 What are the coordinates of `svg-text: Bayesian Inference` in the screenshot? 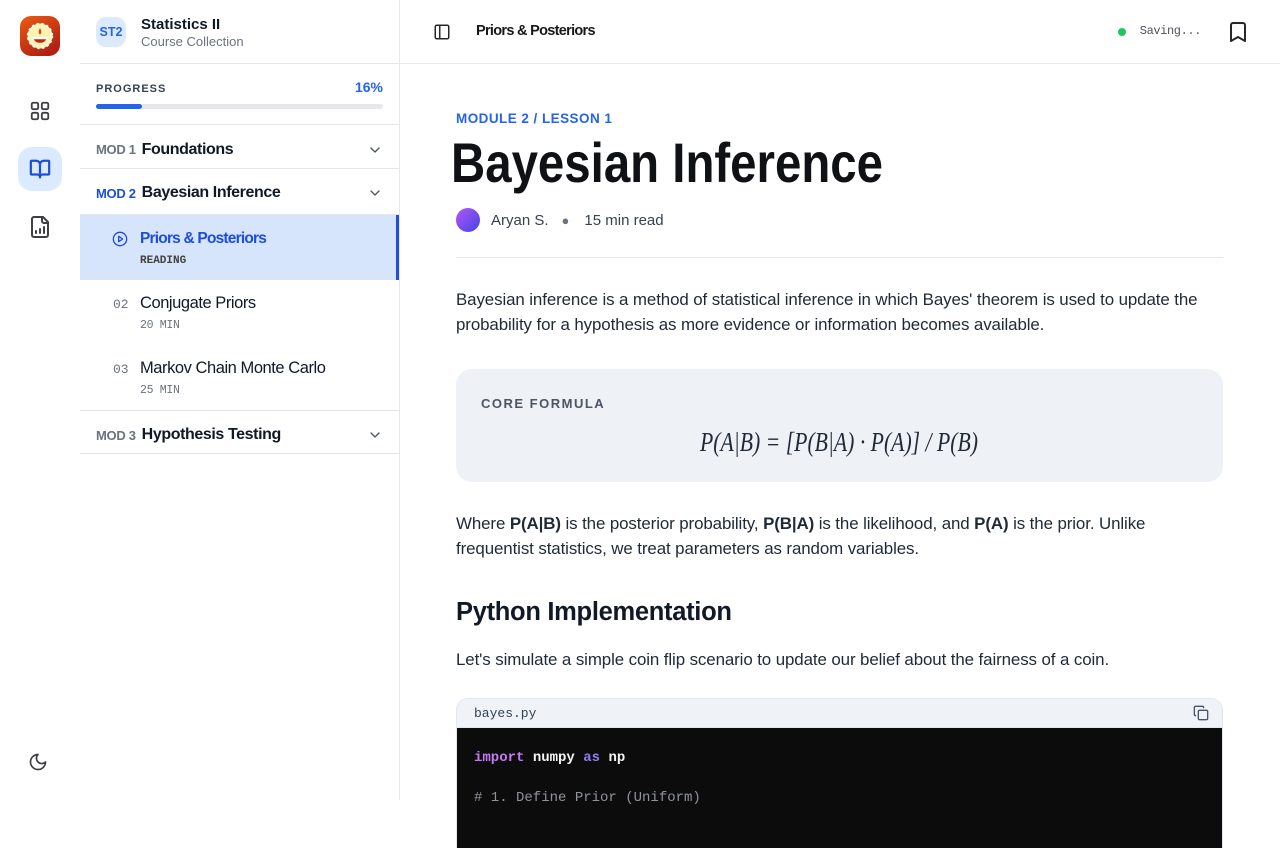 It's located at (667, 162).